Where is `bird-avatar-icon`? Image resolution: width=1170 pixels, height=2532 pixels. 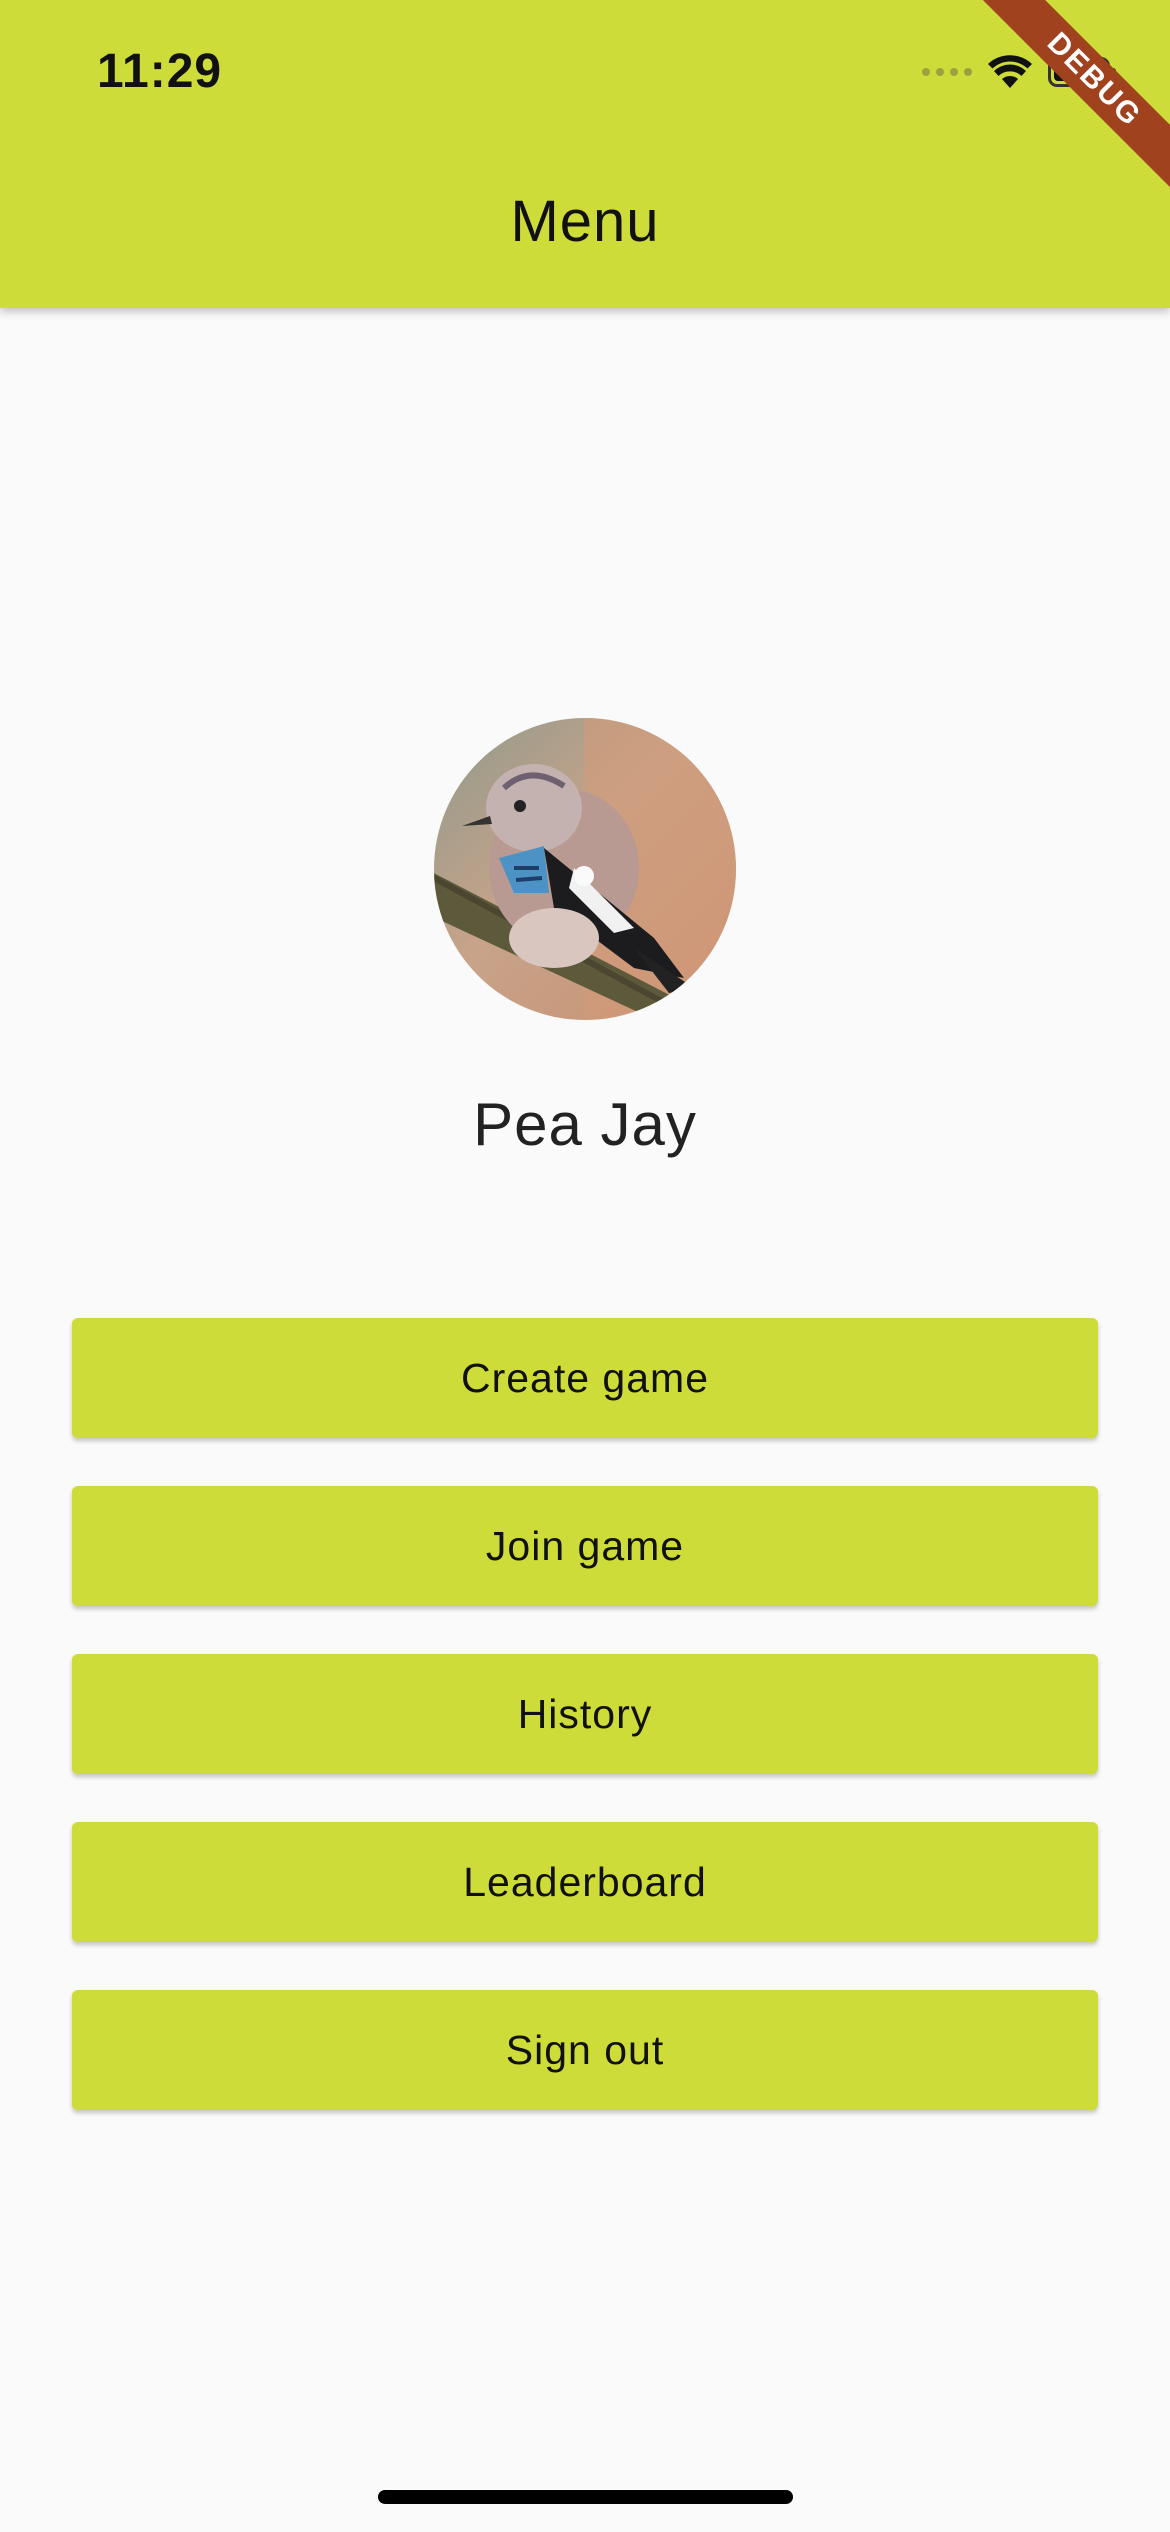 bird-avatar-icon is located at coordinates (585, 869).